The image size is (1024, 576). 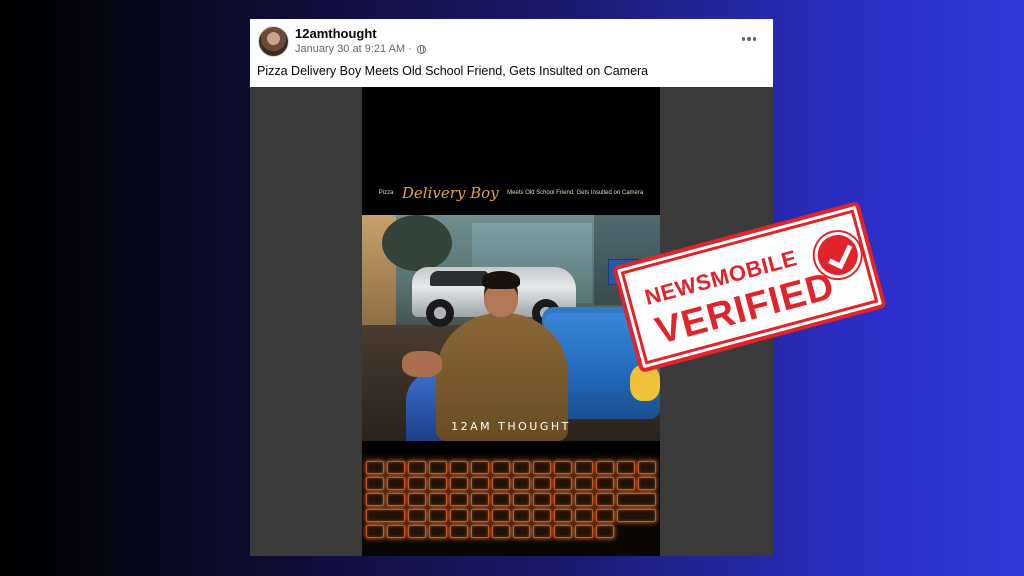 I want to click on post-timestamp: January 30 at 9:21 AM, so click(x=350, y=49).